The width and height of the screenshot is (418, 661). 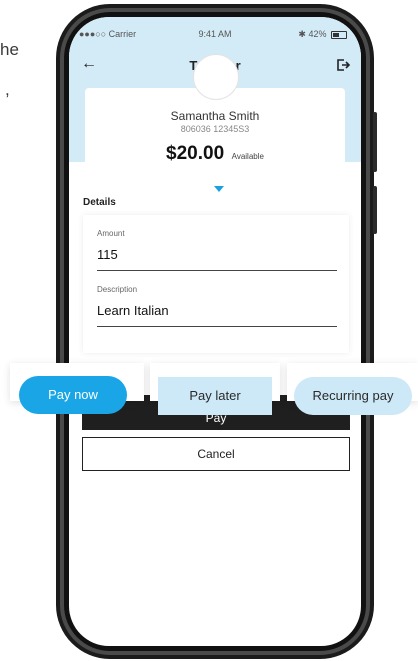 I want to click on background-text-2: ,, so click(x=7, y=89).